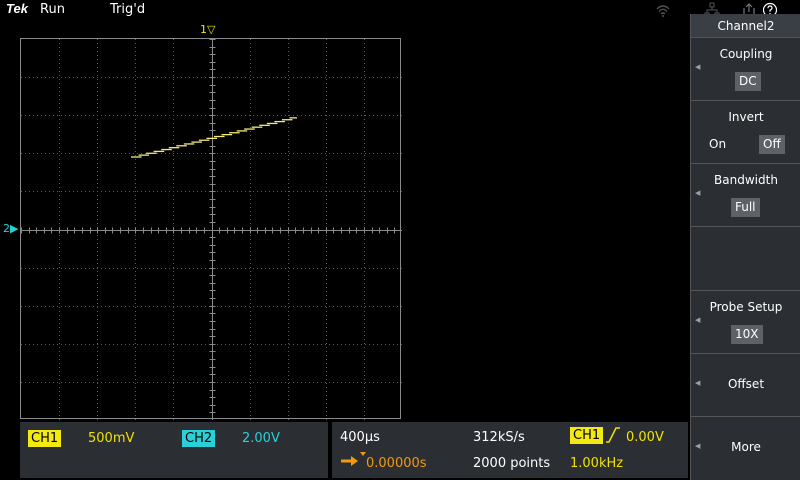 This screenshot has height=480, width=800. I want to click on more-menu-item: ◀ More, so click(745, 449).